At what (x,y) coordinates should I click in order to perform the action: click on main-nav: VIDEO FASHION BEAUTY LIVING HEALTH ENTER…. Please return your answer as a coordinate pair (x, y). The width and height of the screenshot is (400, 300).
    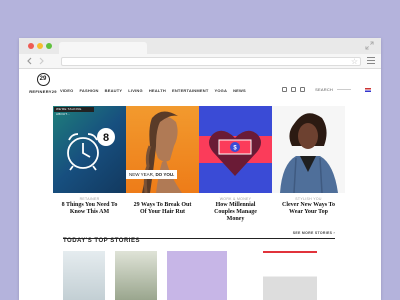
    Looking at the image, I should click on (156, 90).